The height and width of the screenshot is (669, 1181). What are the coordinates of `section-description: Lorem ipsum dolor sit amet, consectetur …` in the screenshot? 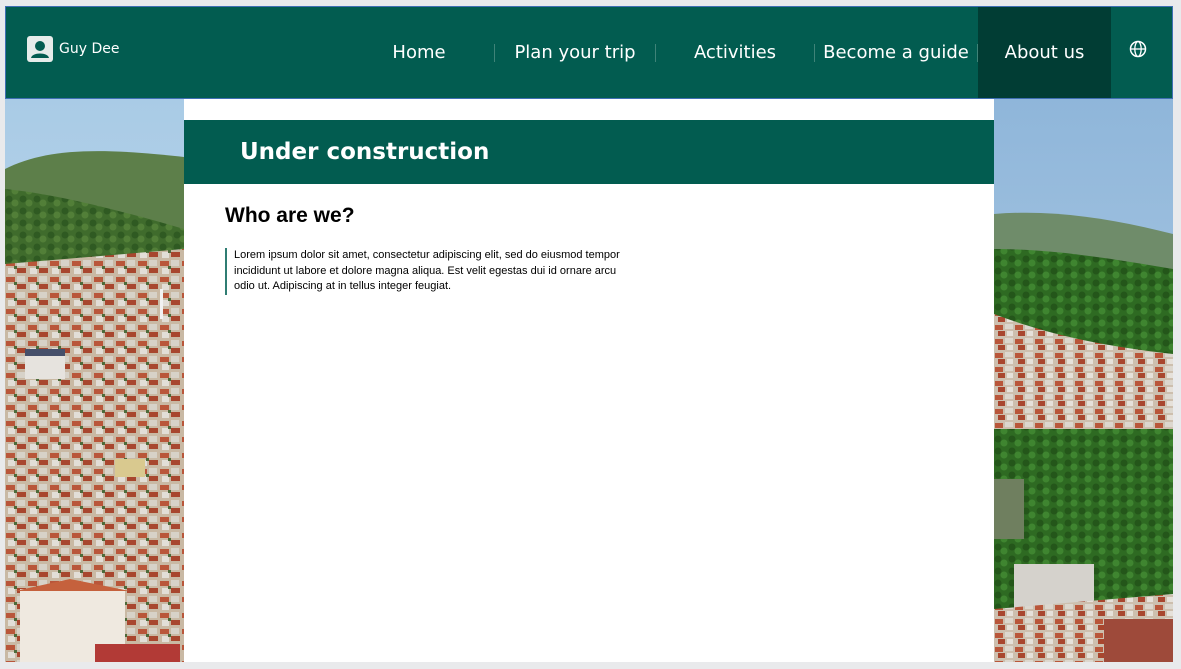 It's located at (430, 271).